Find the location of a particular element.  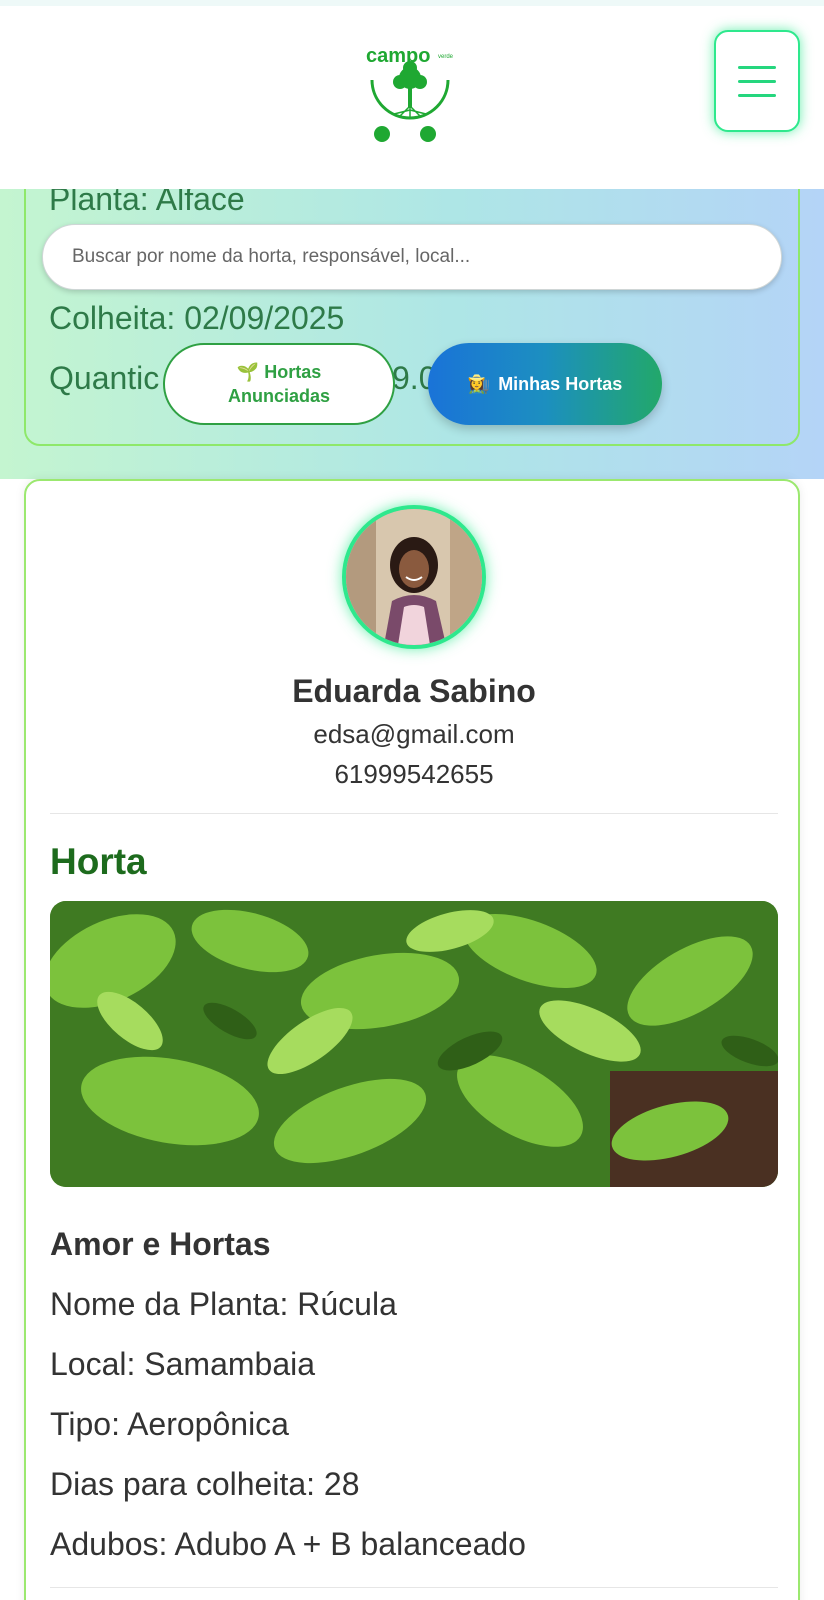

garden-location: Local: Samambaia is located at coordinates (183, 1364).